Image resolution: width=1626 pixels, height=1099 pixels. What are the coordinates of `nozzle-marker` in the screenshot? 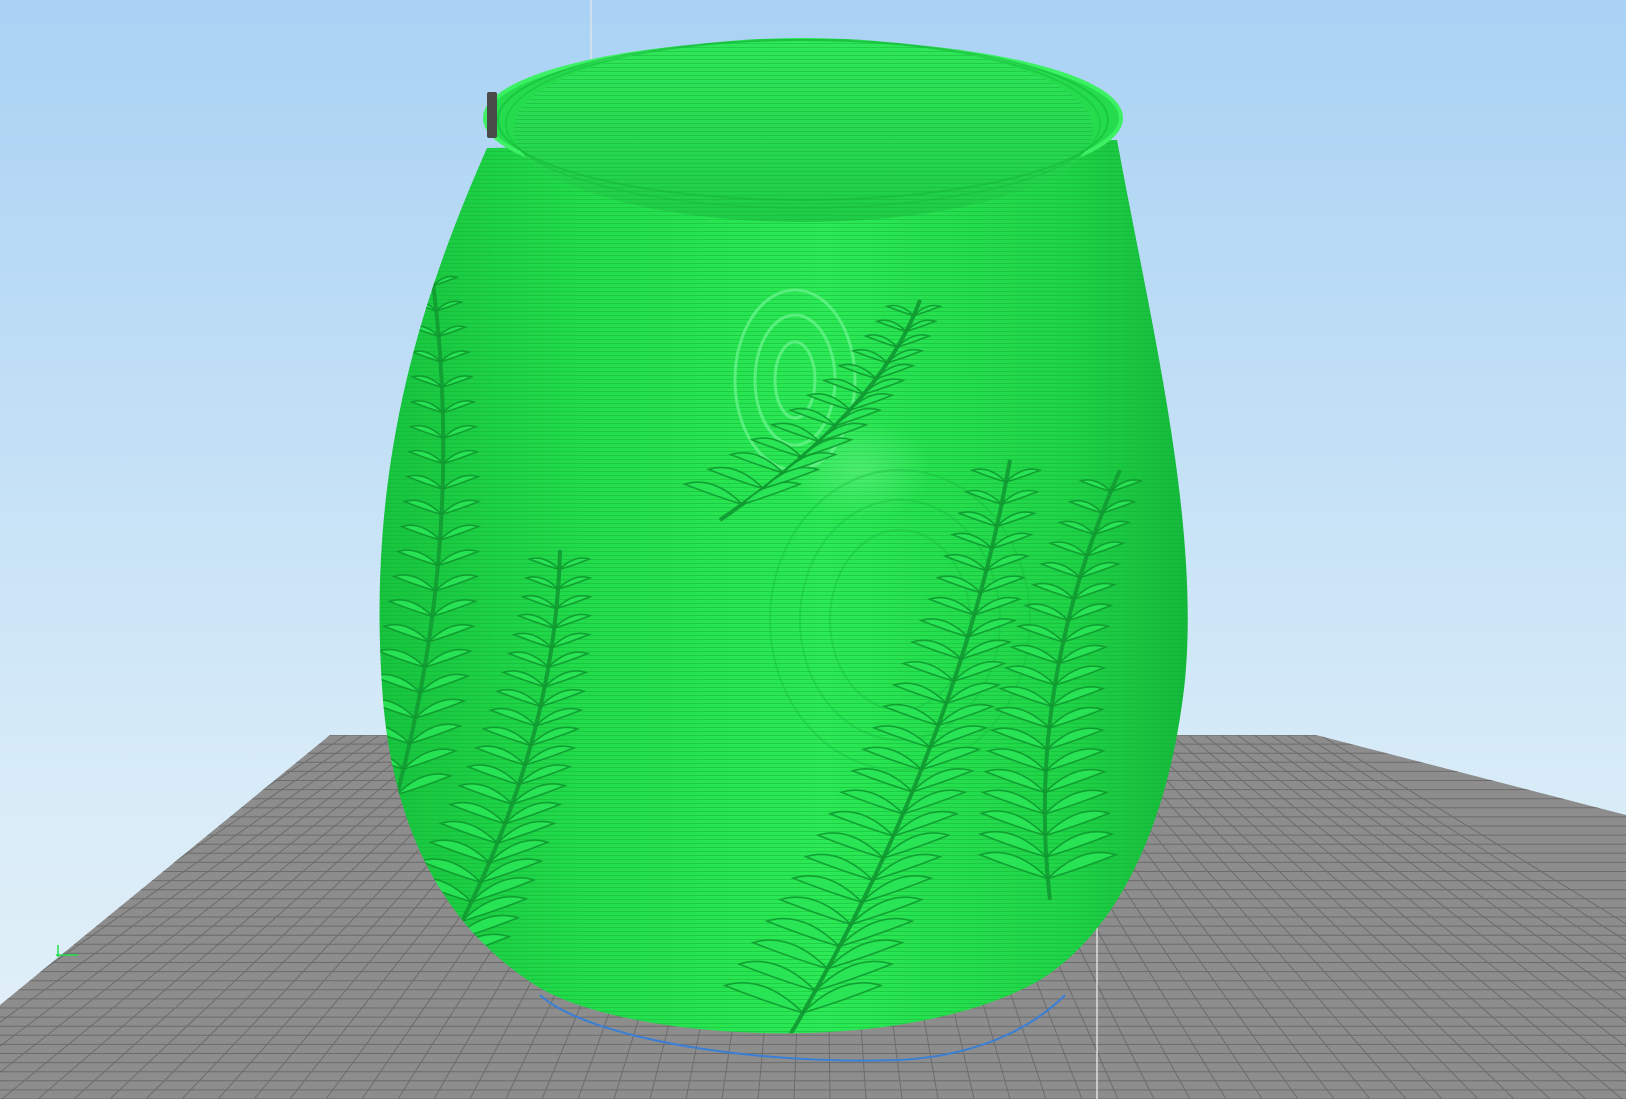 It's located at (492, 115).